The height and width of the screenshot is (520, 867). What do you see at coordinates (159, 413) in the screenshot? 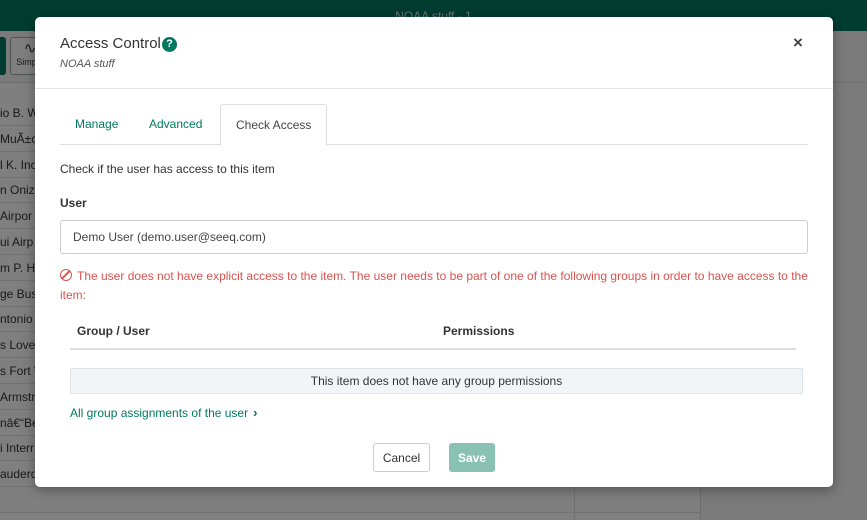
I see `all-group-assignments-label: All group assignments of the user` at bounding box center [159, 413].